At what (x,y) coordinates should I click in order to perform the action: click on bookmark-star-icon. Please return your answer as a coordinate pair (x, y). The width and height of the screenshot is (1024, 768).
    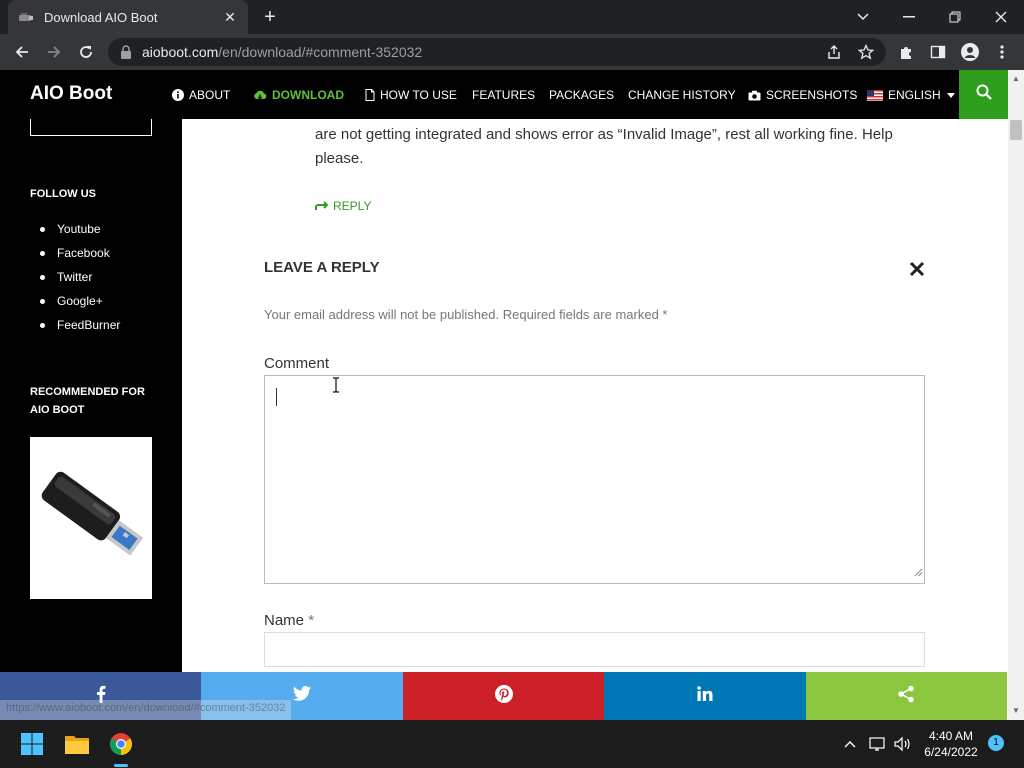
    Looking at the image, I should click on (866, 51).